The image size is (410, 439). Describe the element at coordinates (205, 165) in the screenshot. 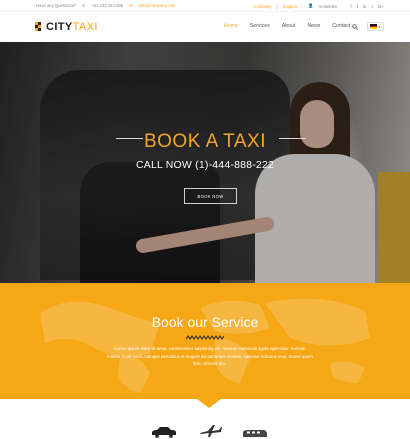

I see `hero-subtitle: CALL NOW (1)-444-888-222` at that location.